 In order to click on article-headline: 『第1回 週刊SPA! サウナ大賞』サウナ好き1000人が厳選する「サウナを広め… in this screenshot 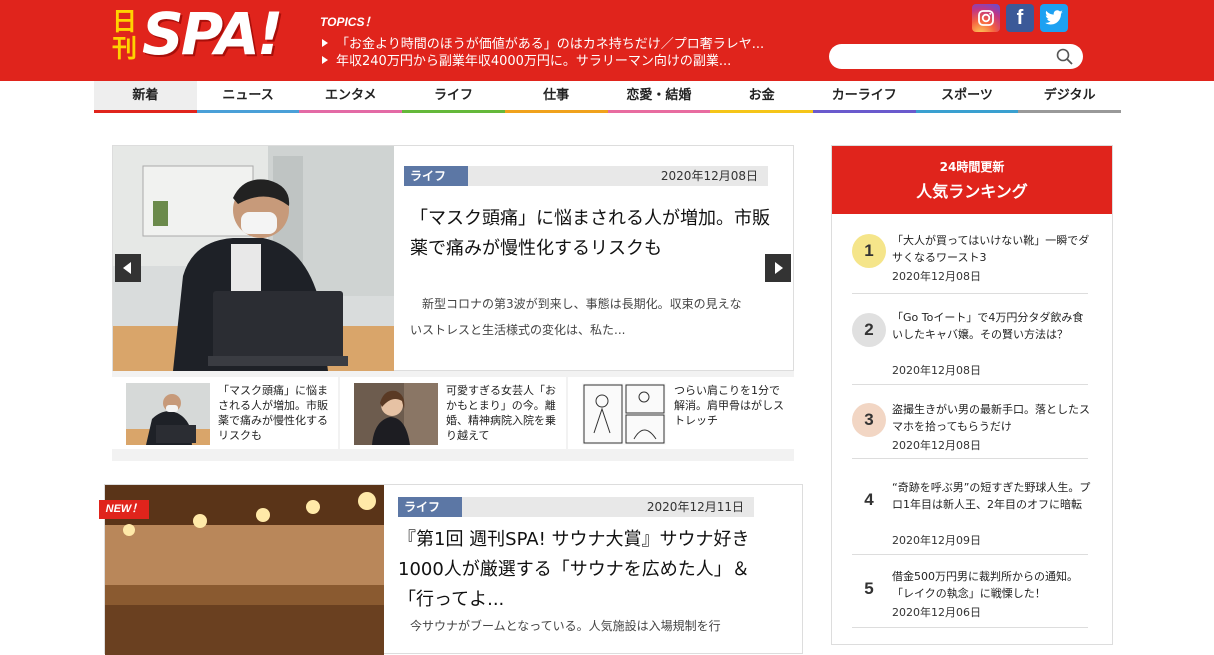, I will do `click(576, 570)`.